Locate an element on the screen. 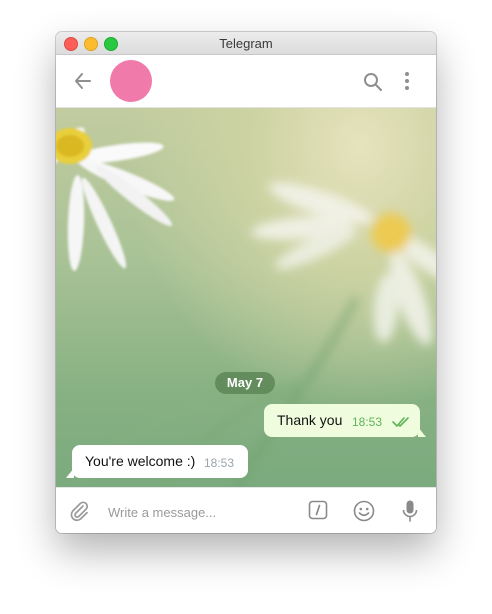 The image size is (492, 614). more-vertical-icon is located at coordinates (407, 81).